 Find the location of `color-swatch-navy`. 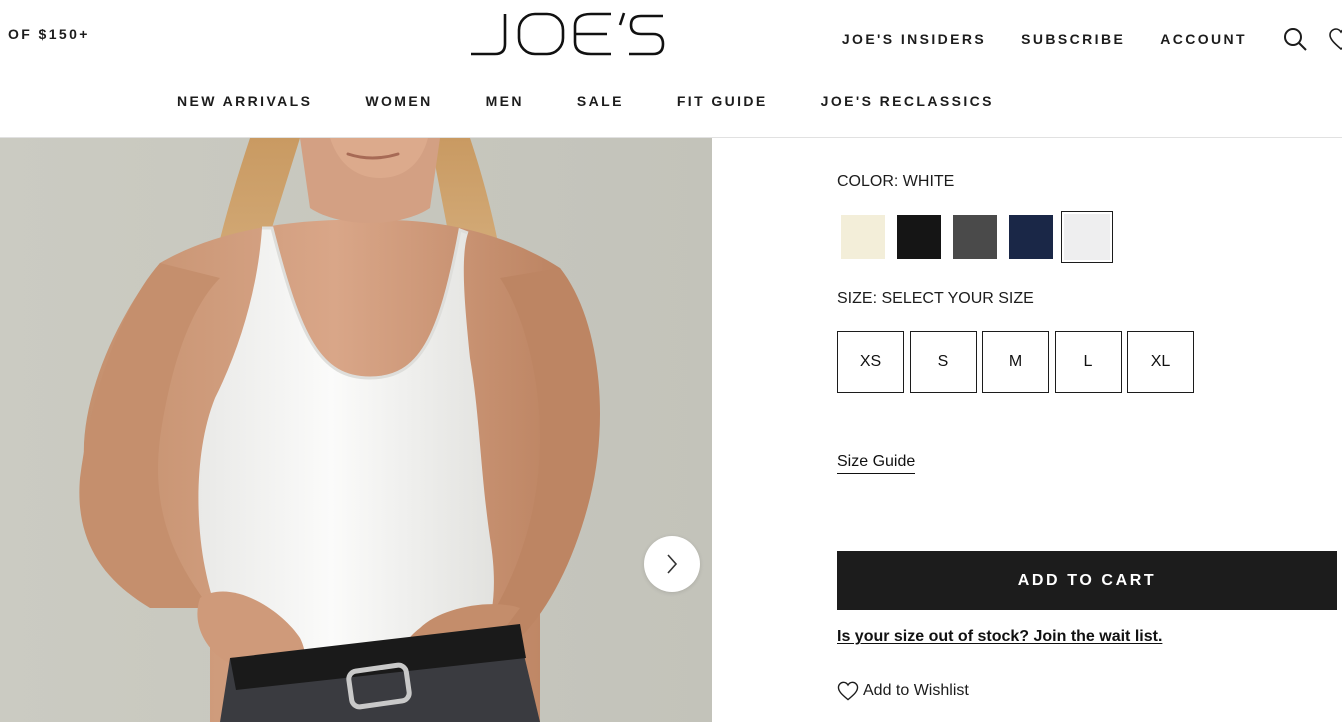

color-swatch-navy is located at coordinates (1031, 237).